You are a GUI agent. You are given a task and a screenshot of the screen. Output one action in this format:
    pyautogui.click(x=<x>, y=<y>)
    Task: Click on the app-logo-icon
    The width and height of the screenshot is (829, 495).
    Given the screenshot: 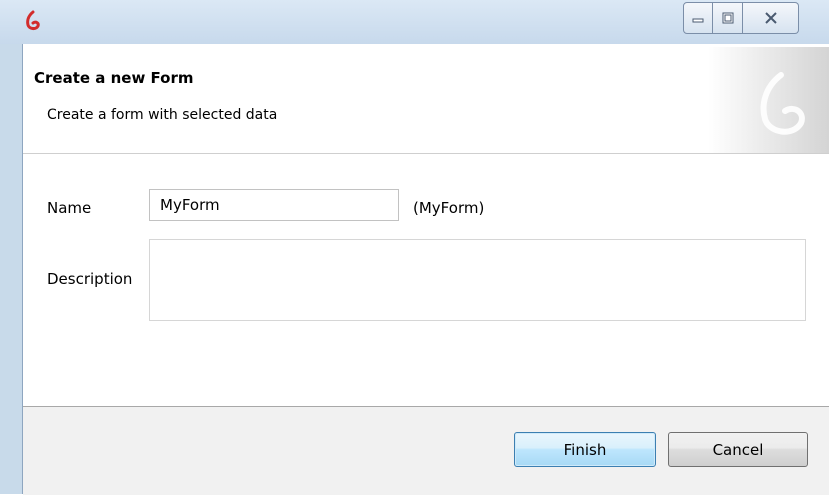 What is the action you would take?
    pyautogui.click(x=33, y=20)
    